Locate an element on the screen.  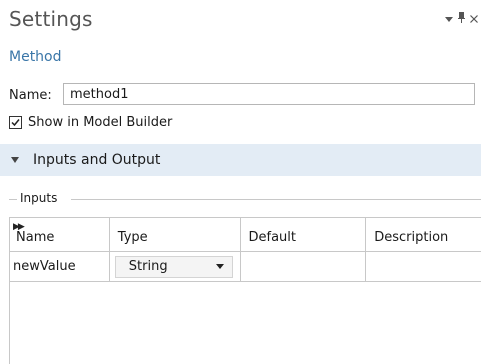
column-header-label: Default is located at coordinates (272, 237).